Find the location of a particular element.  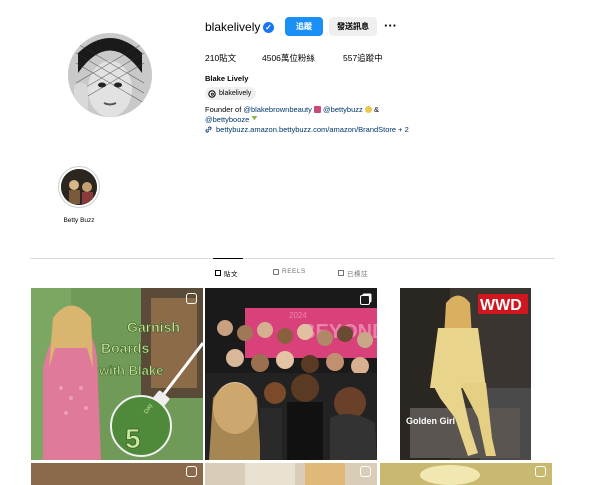

tab-posts: 貼文 is located at coordinates (226, 273).